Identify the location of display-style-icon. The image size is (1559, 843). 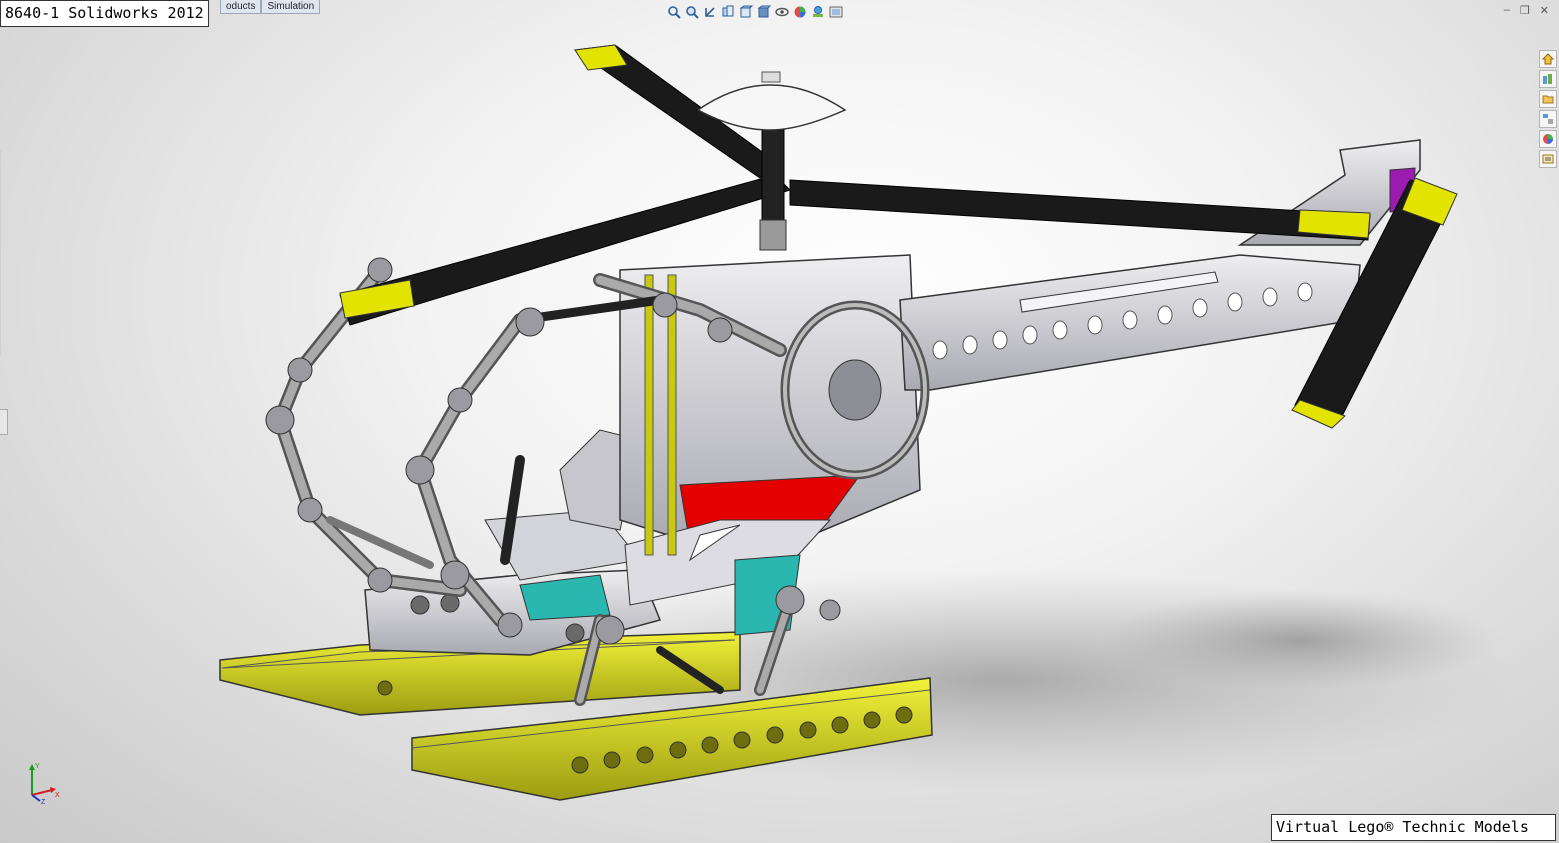
(764, 12).